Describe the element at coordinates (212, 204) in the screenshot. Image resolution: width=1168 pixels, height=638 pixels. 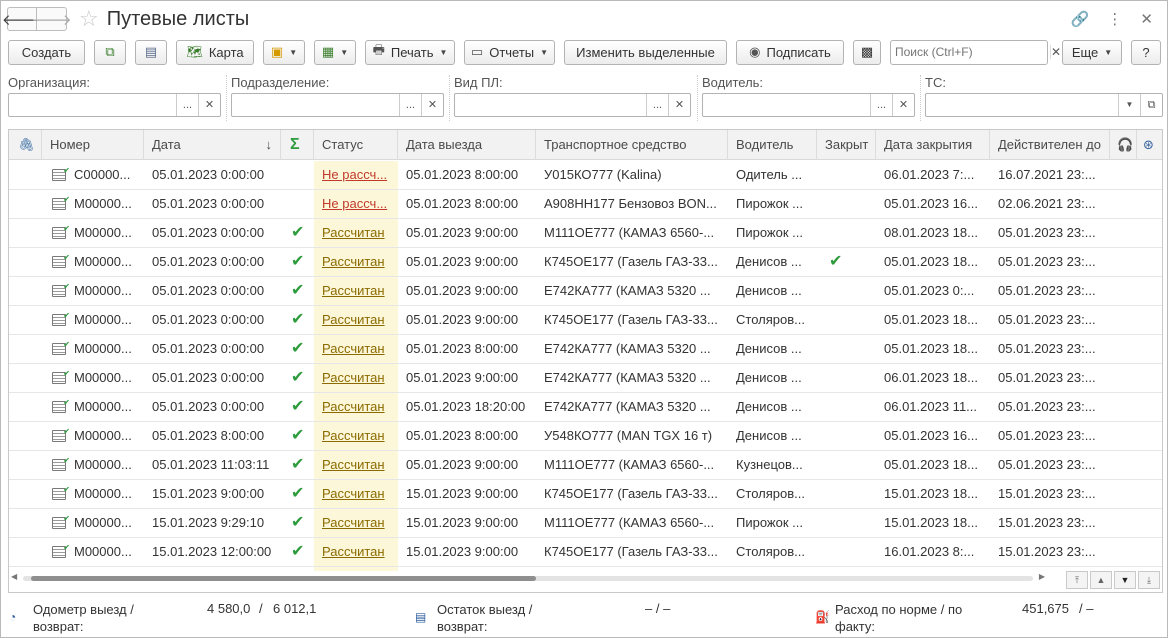
I see `cell-date: 05.01.2023 0:00:00` at that location.